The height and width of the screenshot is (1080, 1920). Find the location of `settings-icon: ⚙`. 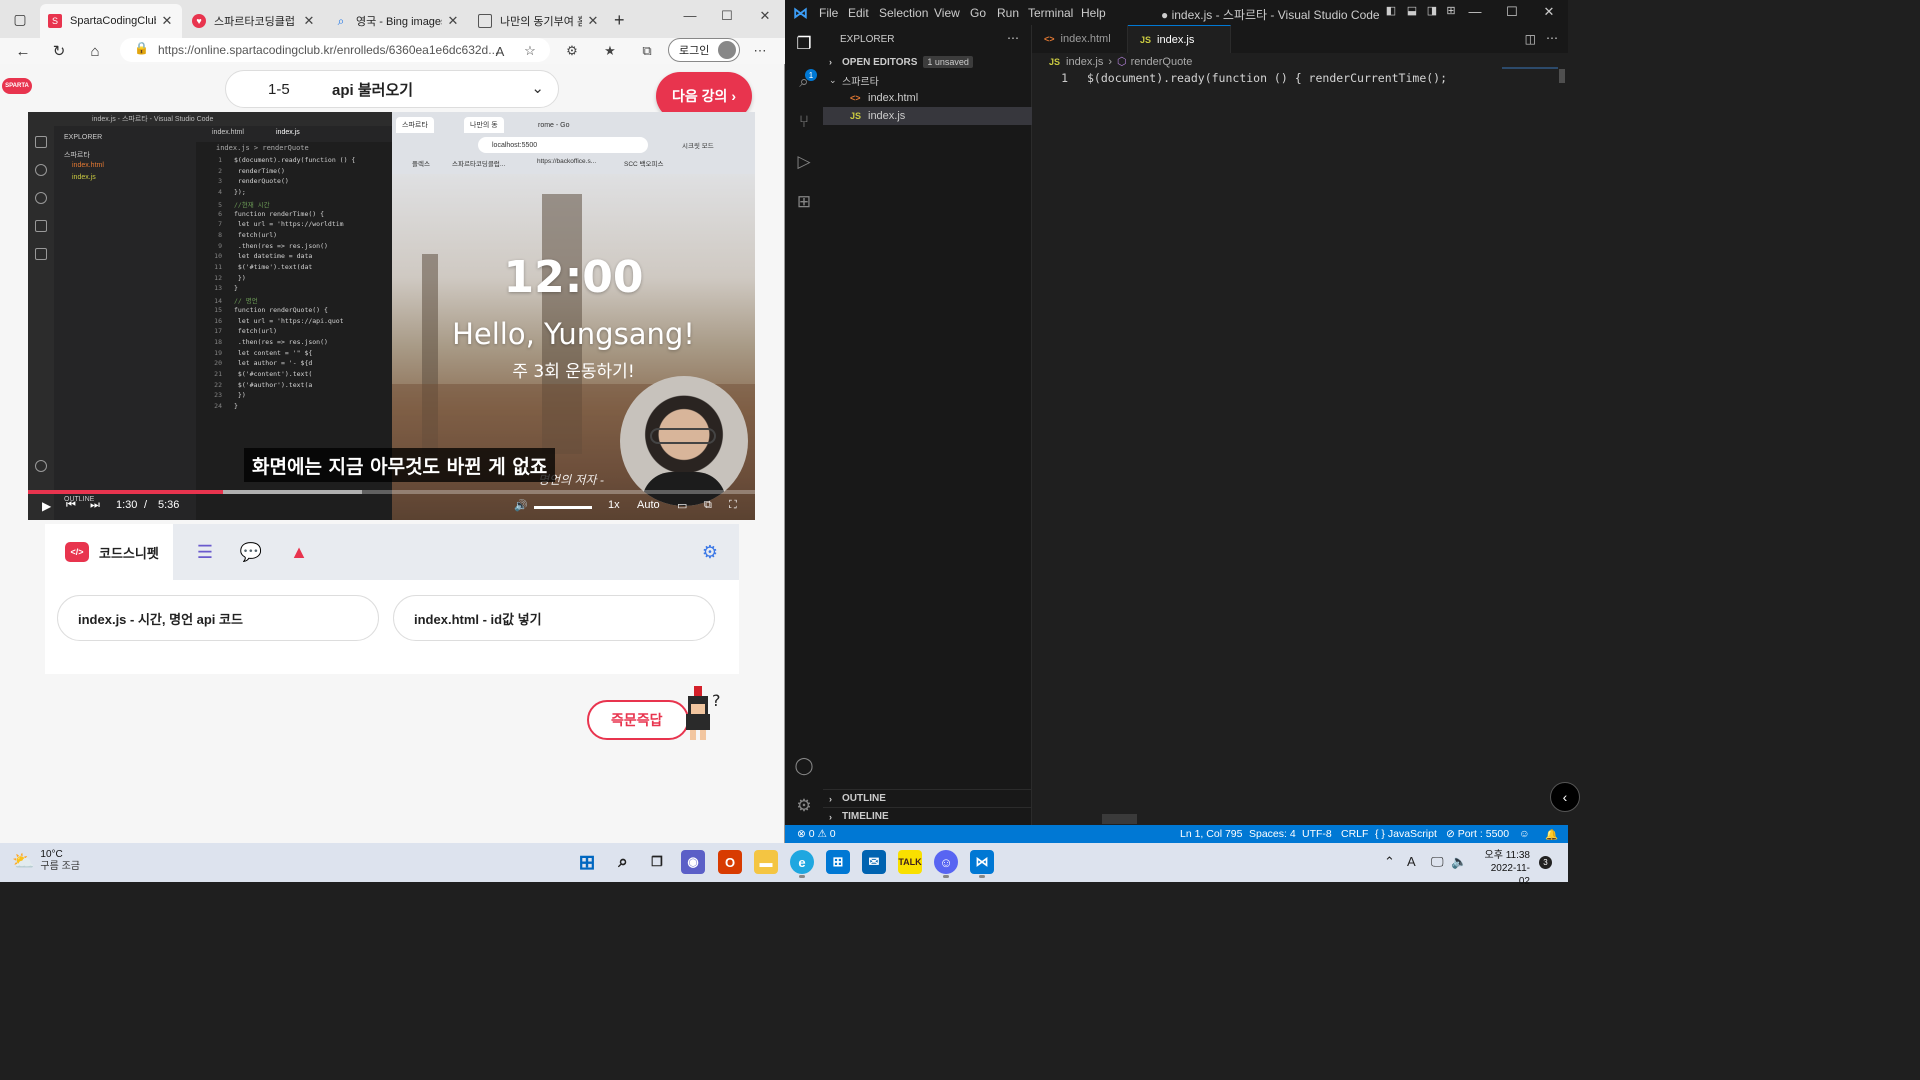

settings-icon: ⚙ is located at coordinates (710, 552).